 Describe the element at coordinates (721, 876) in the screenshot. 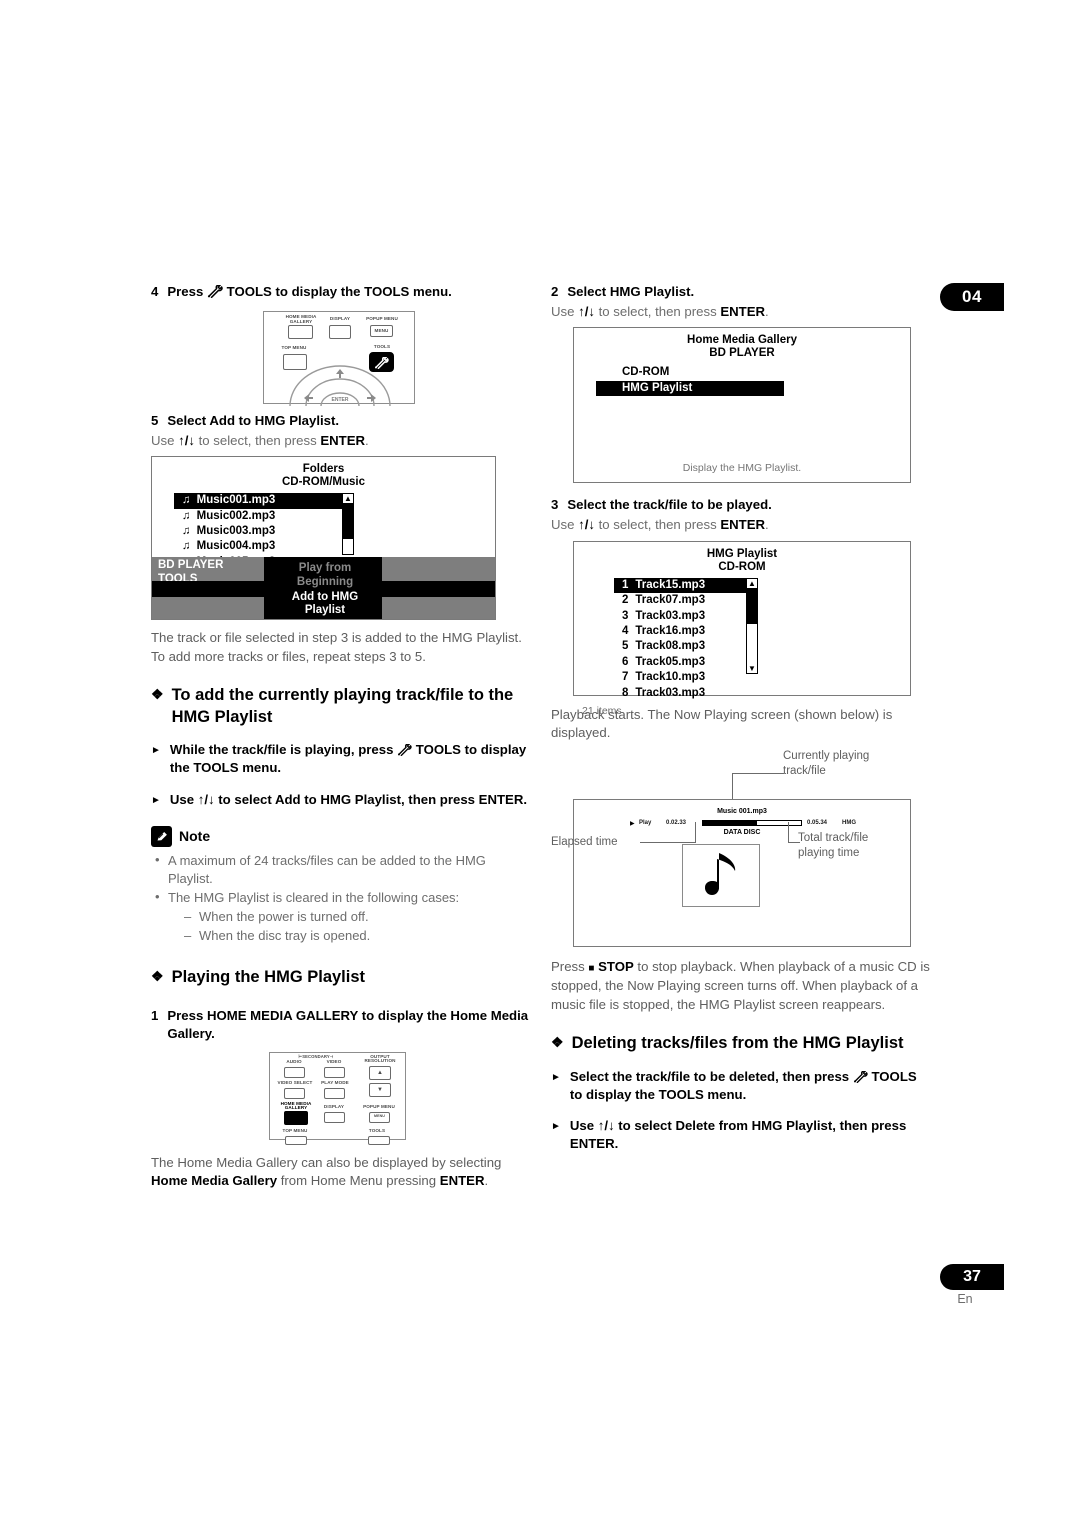

I see `album-art-placeholder` at that location.